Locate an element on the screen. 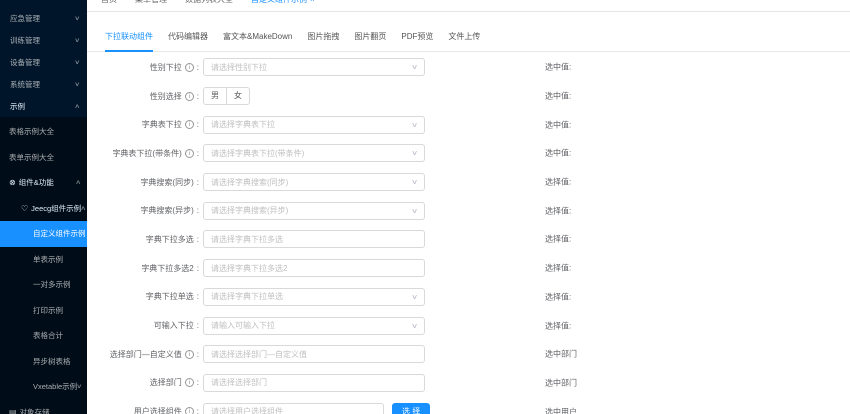 This screenshot has width=850, height=414. page-tab: 菜单管理 is located at coordinates (151, 5).